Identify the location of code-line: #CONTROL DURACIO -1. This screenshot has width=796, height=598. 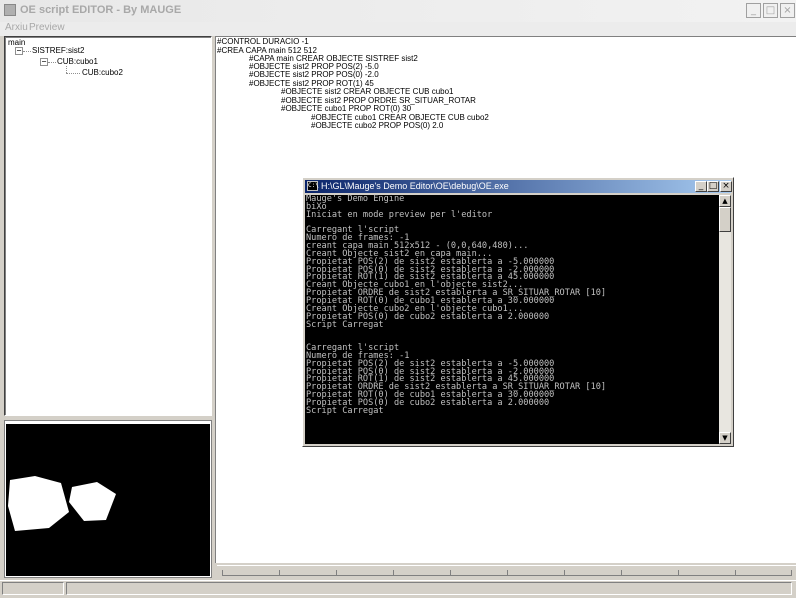
(263, 41).